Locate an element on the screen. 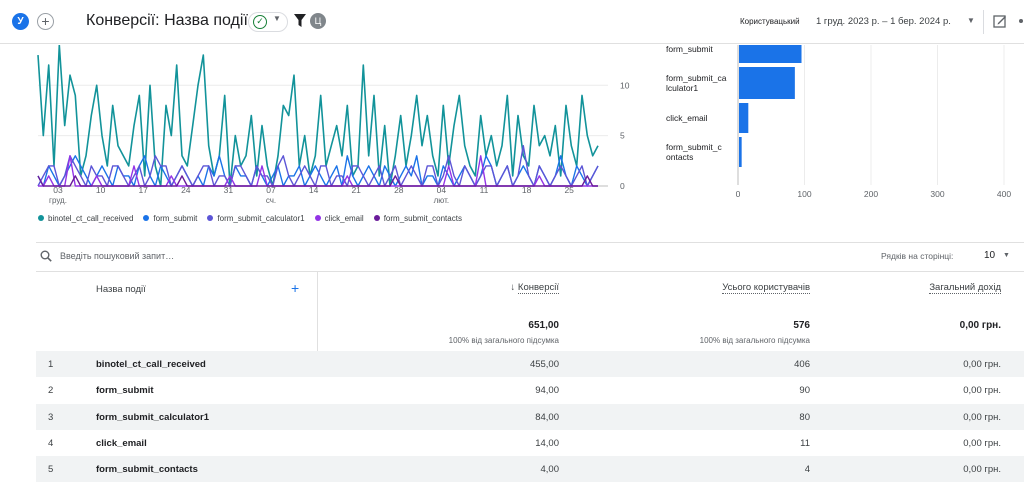  column-label: Усього користувачів is located at coordinates (766, 288).